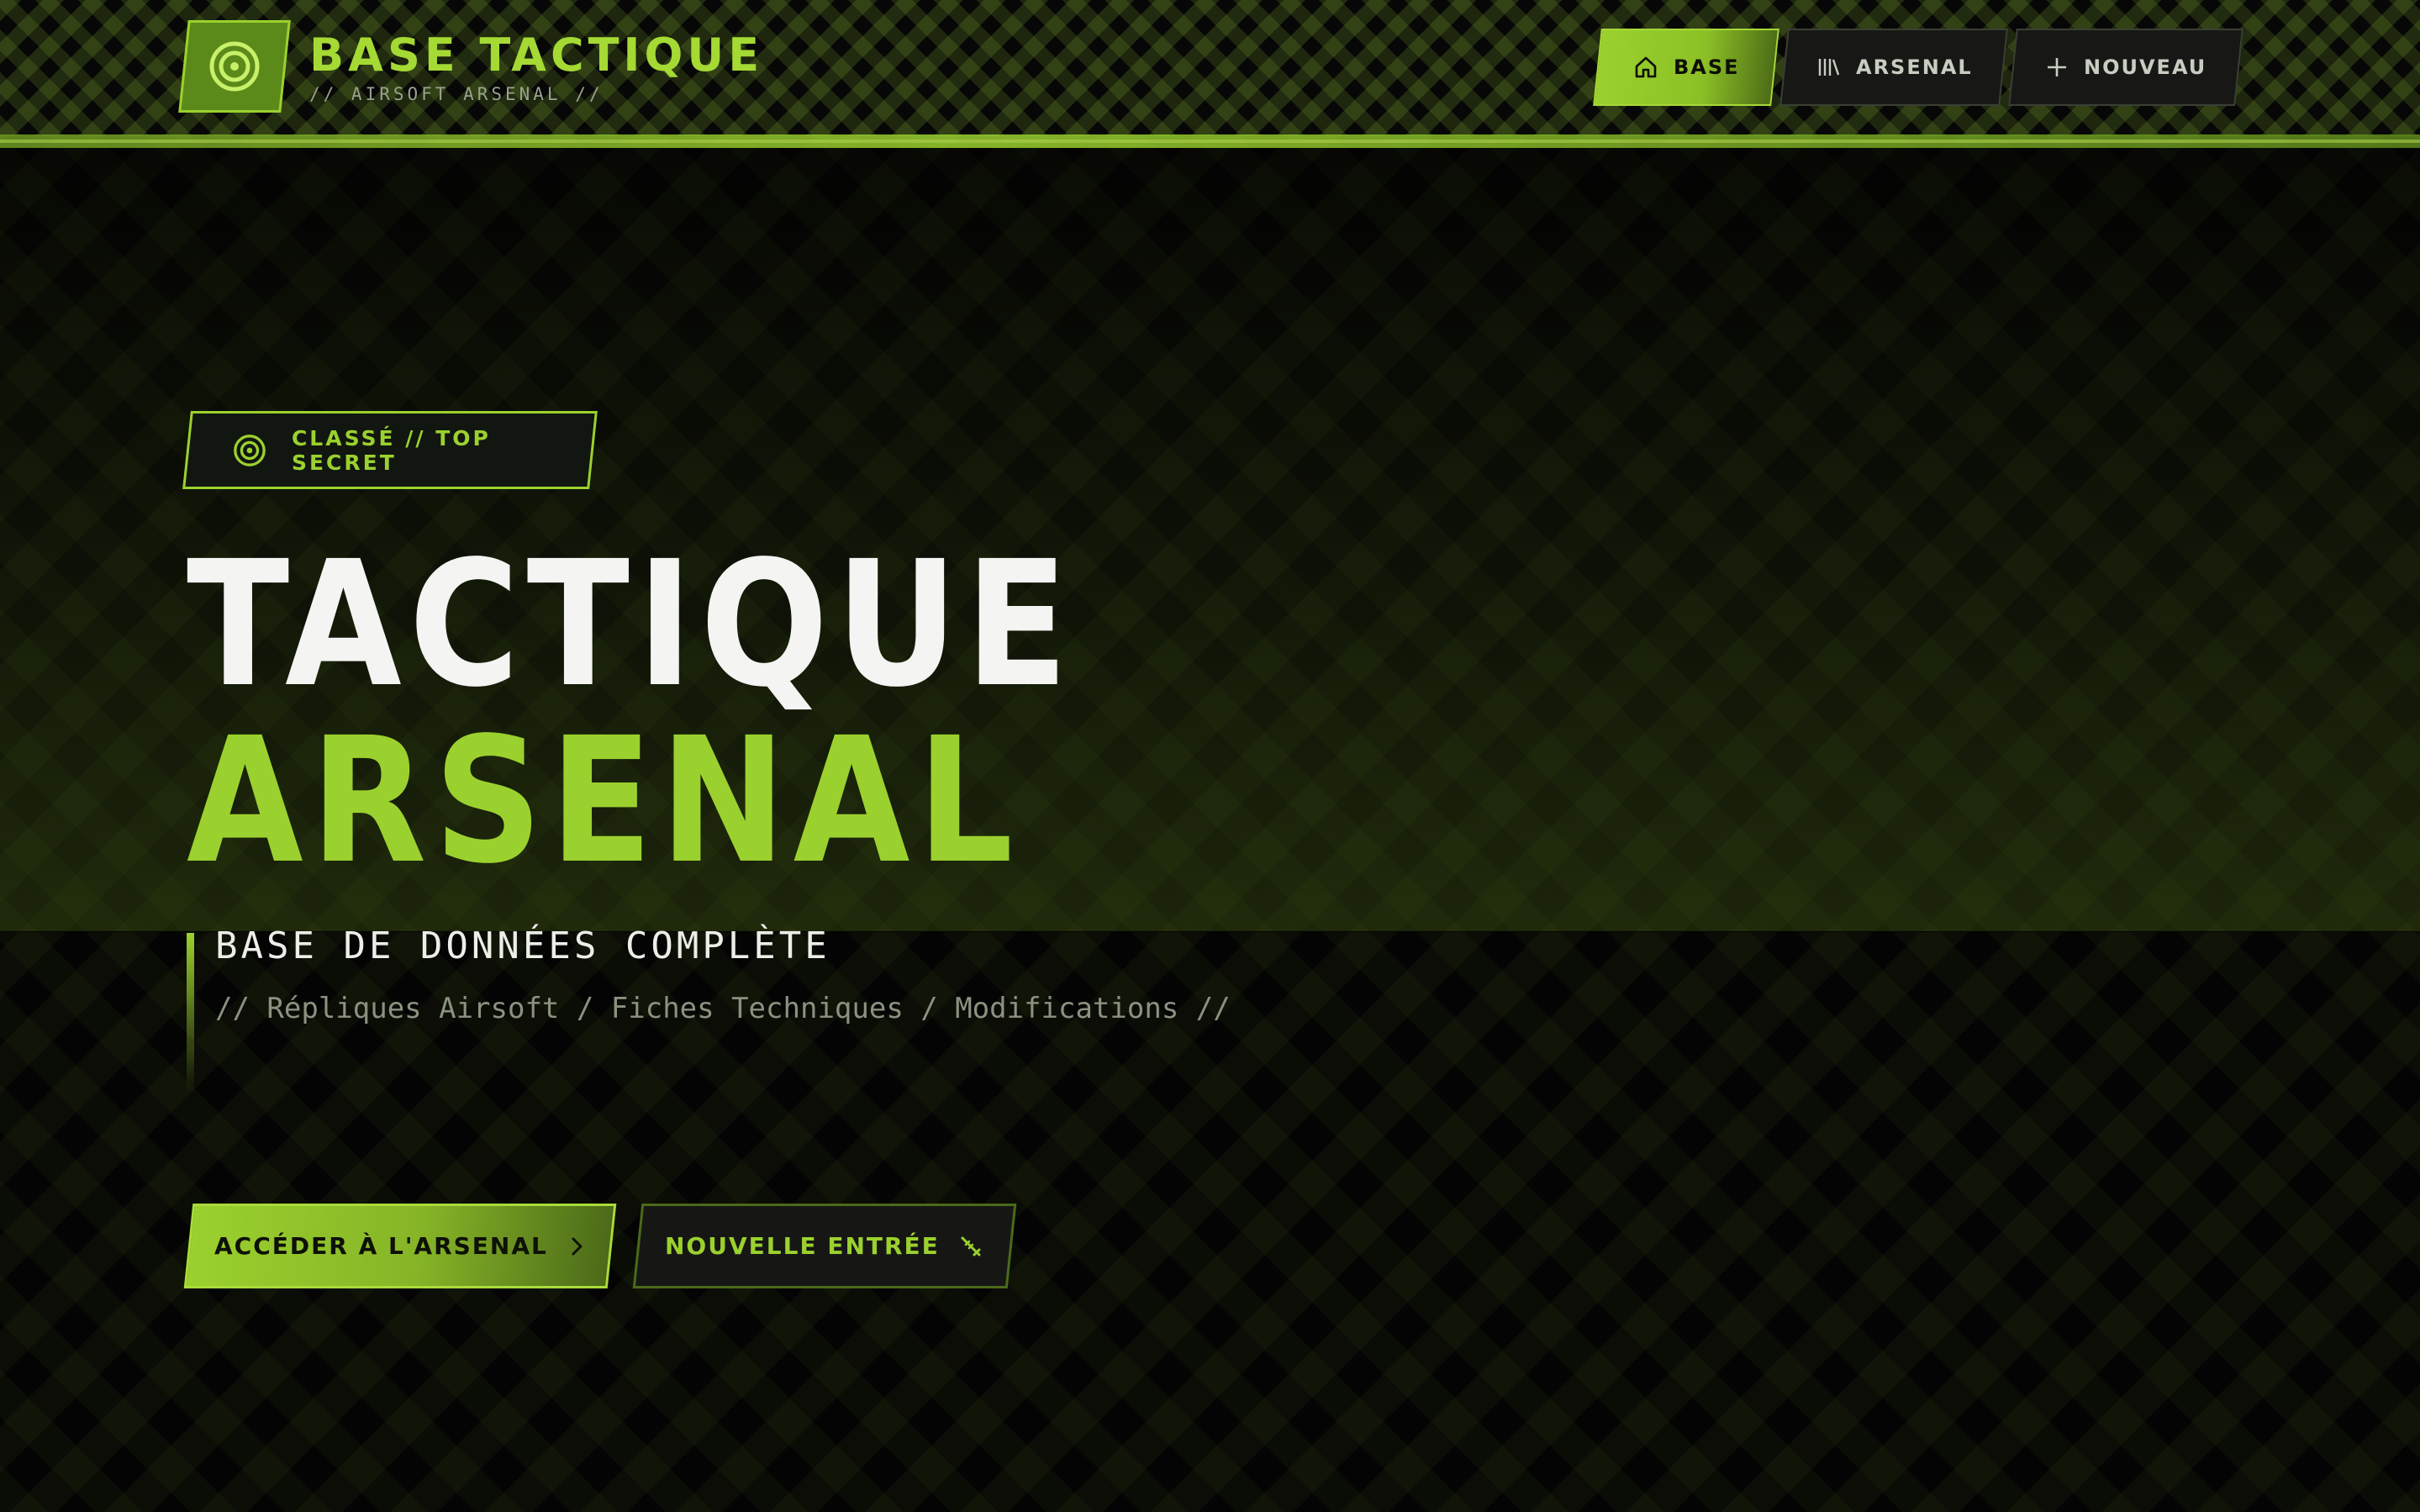 The width and height of the screenshot is (2420, 1512). I want to click on nav-arsenal-label: ARSENAL, so click(1914, 67).